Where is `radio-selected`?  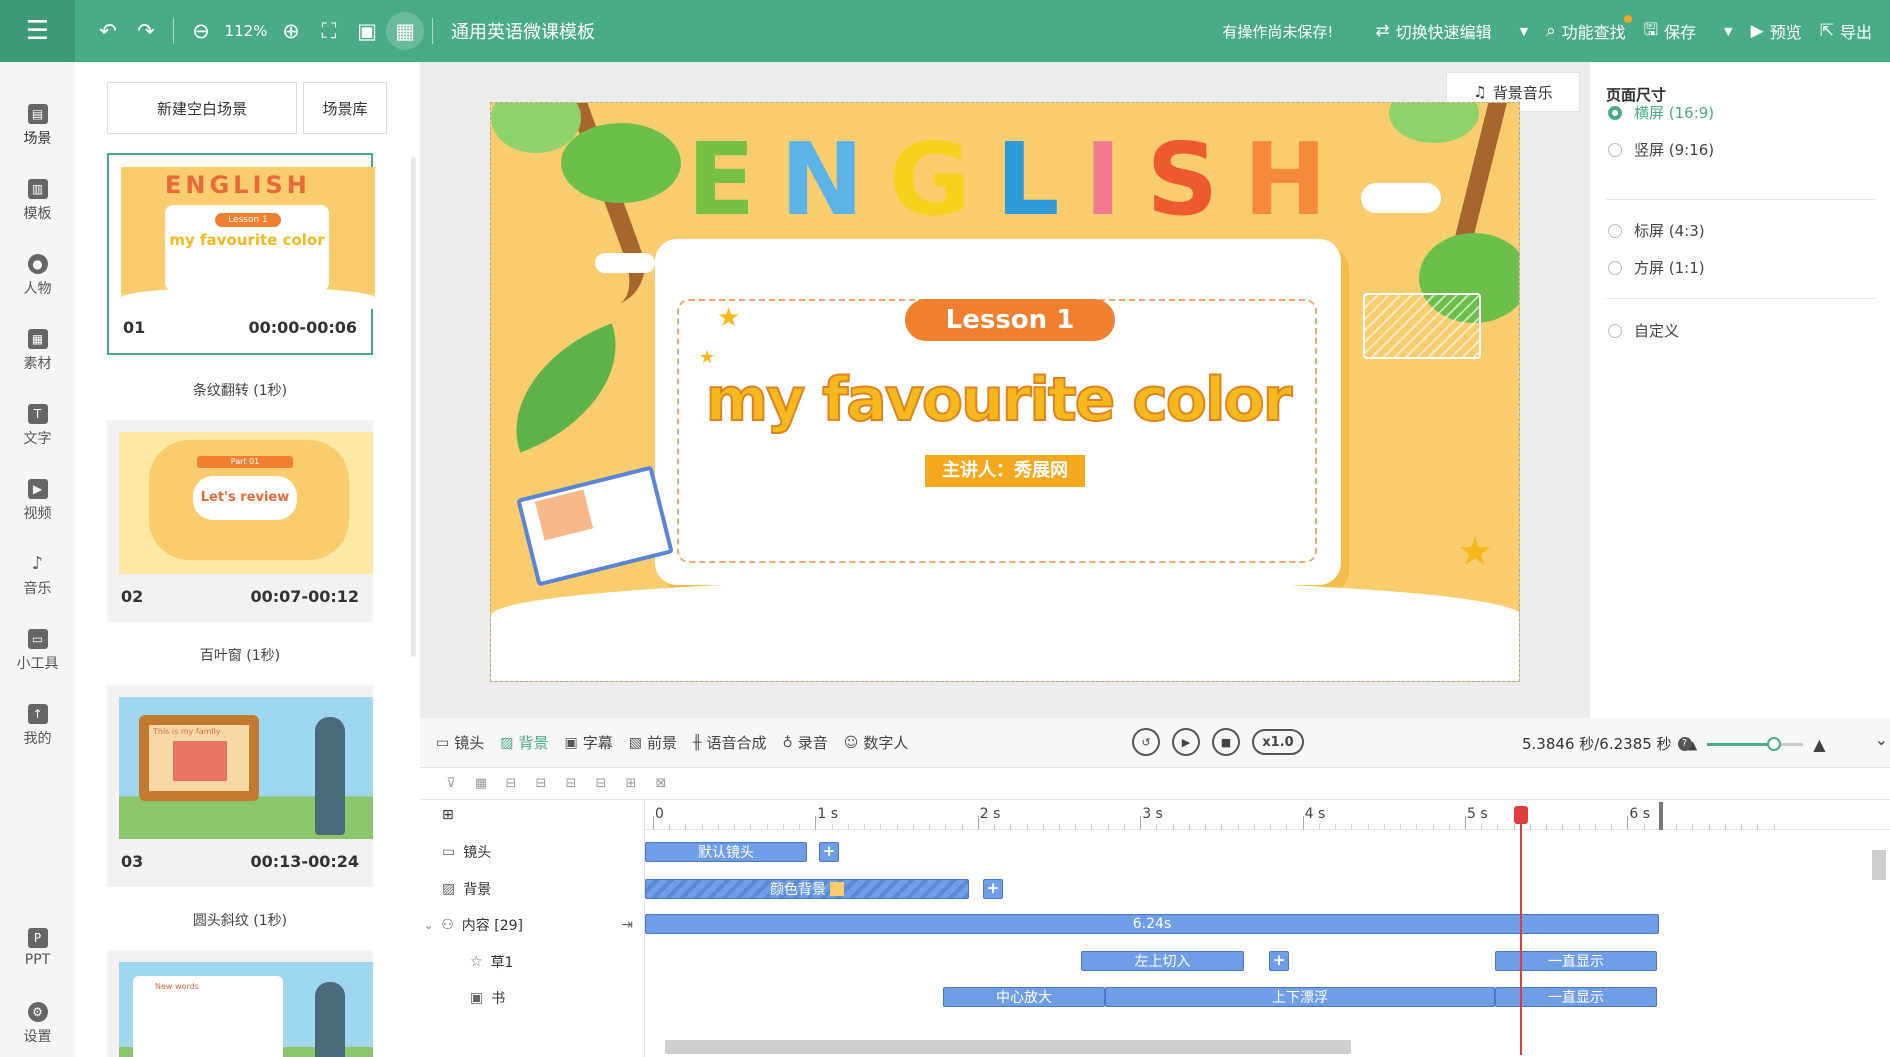
radio-selected is located at coordinates (1615, 112).